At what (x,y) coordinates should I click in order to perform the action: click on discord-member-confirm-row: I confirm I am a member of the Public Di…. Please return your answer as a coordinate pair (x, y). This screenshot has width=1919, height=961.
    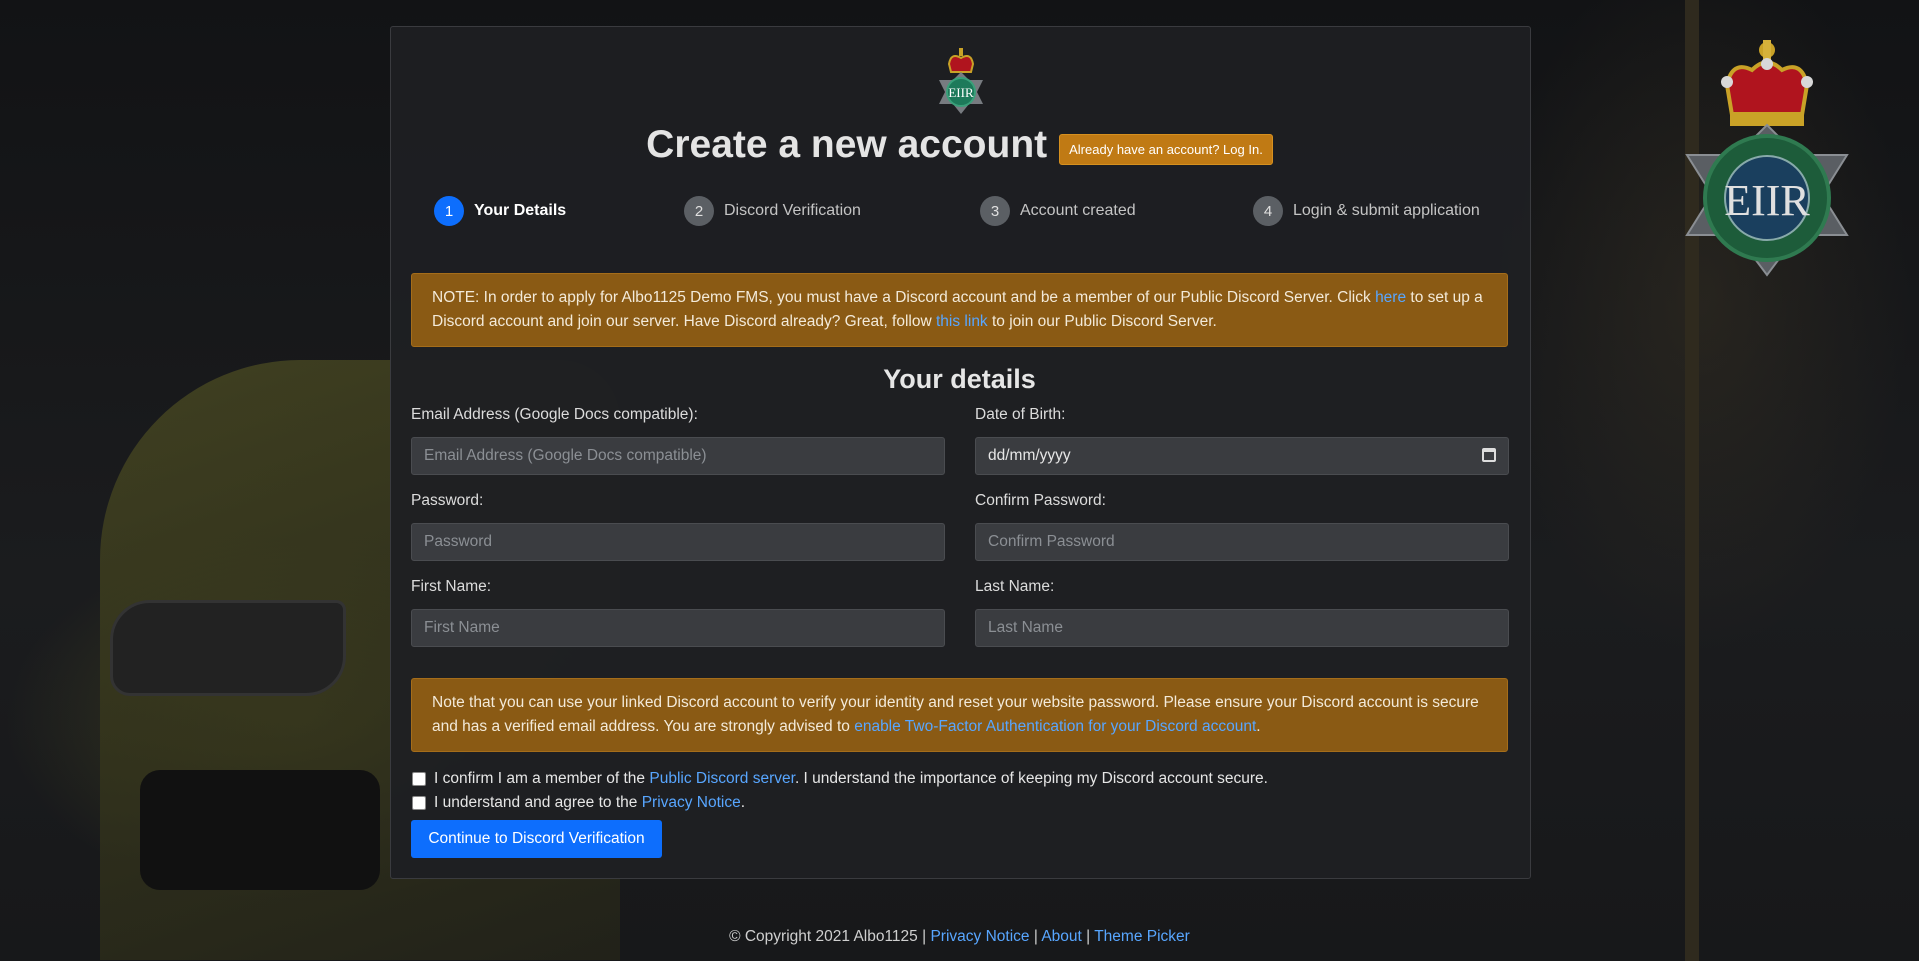
    Looking at the image, I should click on (840, 779).